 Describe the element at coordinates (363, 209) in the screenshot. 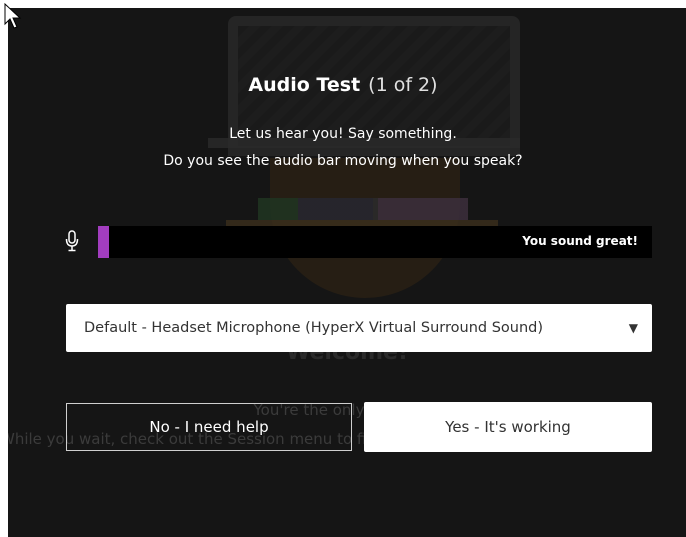

I see `background-books-illustration` at that location.